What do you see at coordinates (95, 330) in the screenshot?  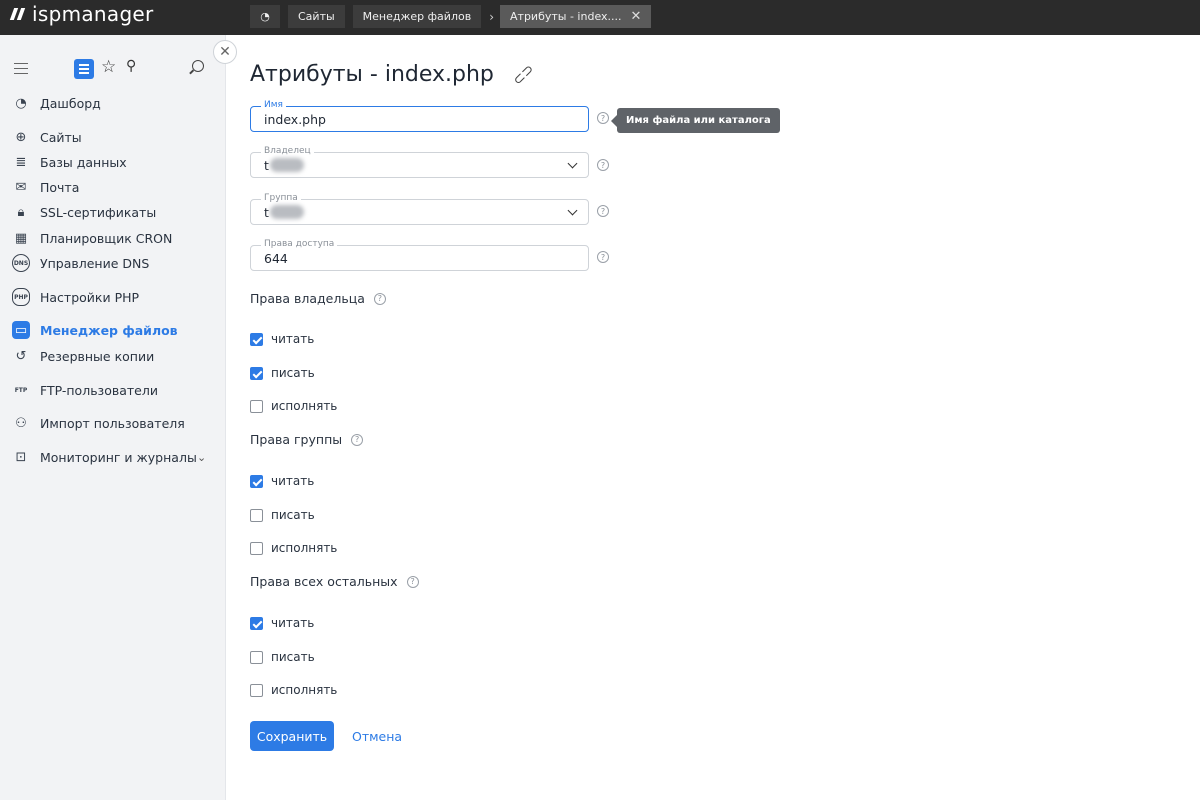 I see `sidebar-item-file-manager: ▭ Менеджер файлов` at bounding box center [95, 330].